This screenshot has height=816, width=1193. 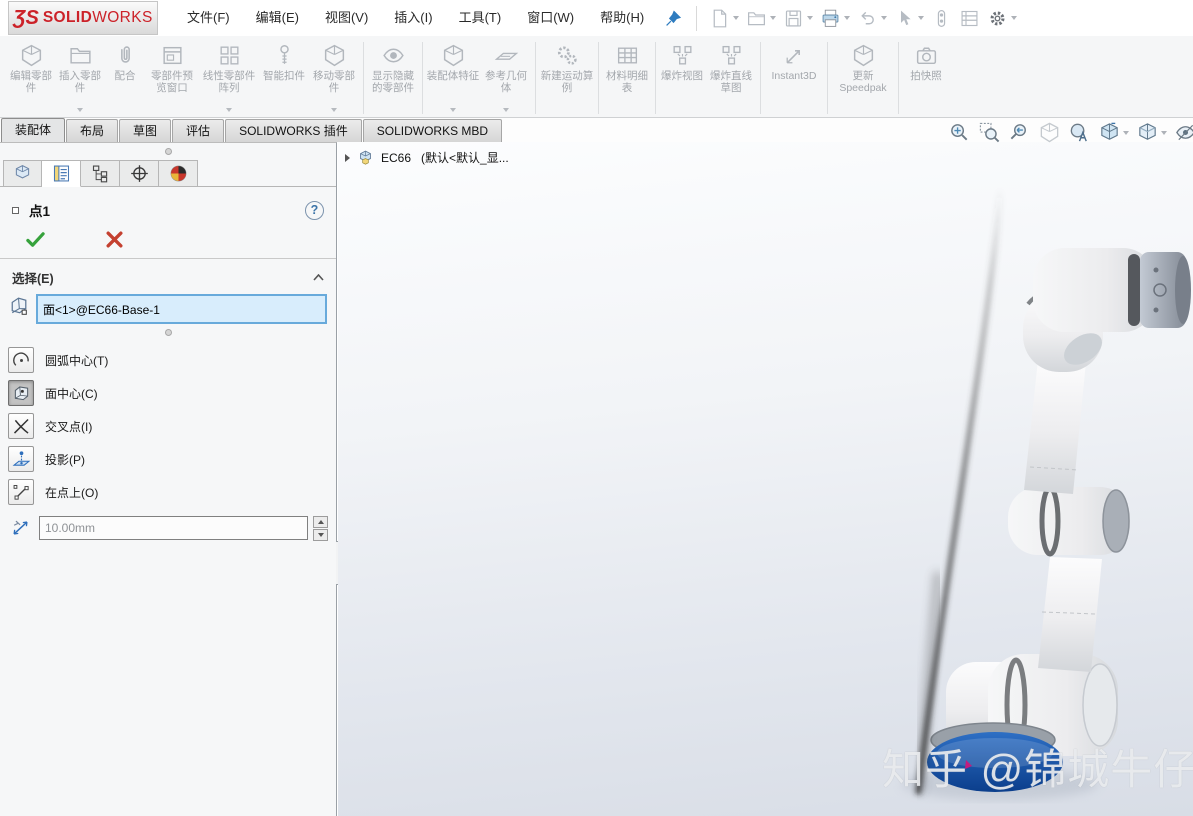 What do you see at coordinates (941, 18) in the screenshot?
I see `toggle-capsule-button` at bounding box center [941, 18].